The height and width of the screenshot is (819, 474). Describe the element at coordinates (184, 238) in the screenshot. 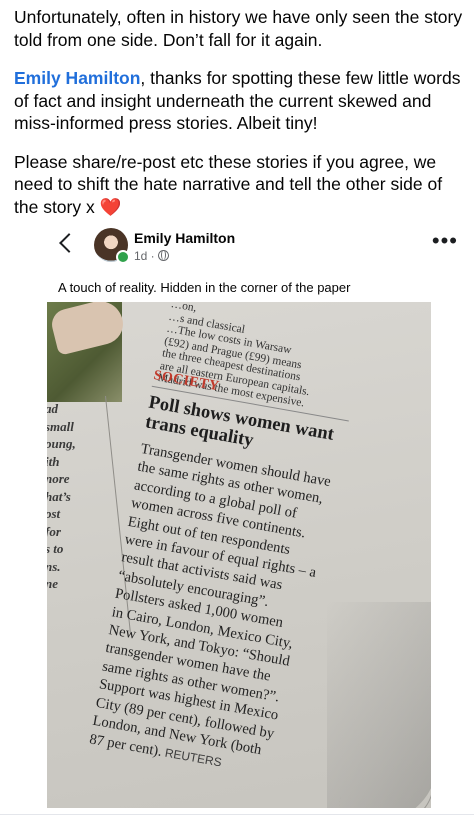

I see `author-name: Emily Hamilton` at that location.